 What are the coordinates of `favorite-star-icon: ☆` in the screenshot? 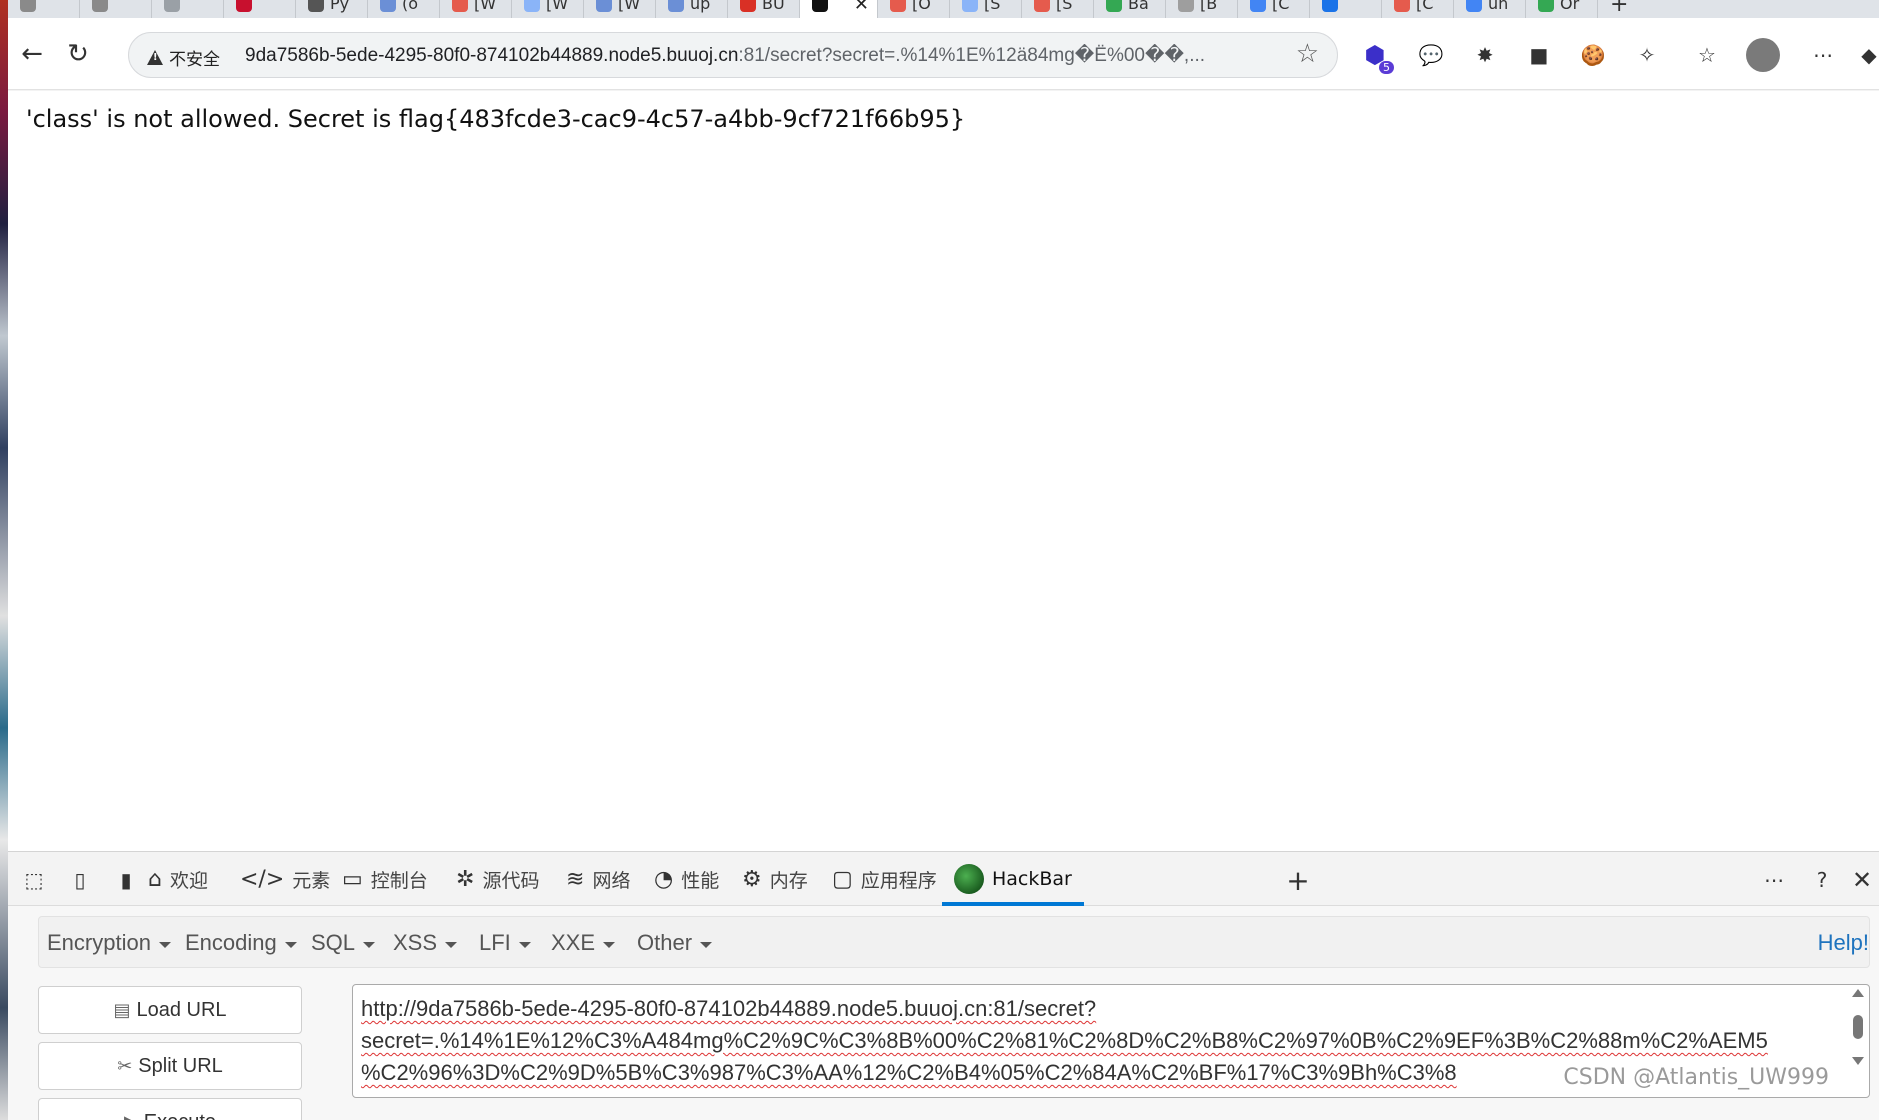 It's located at (1307, 54).